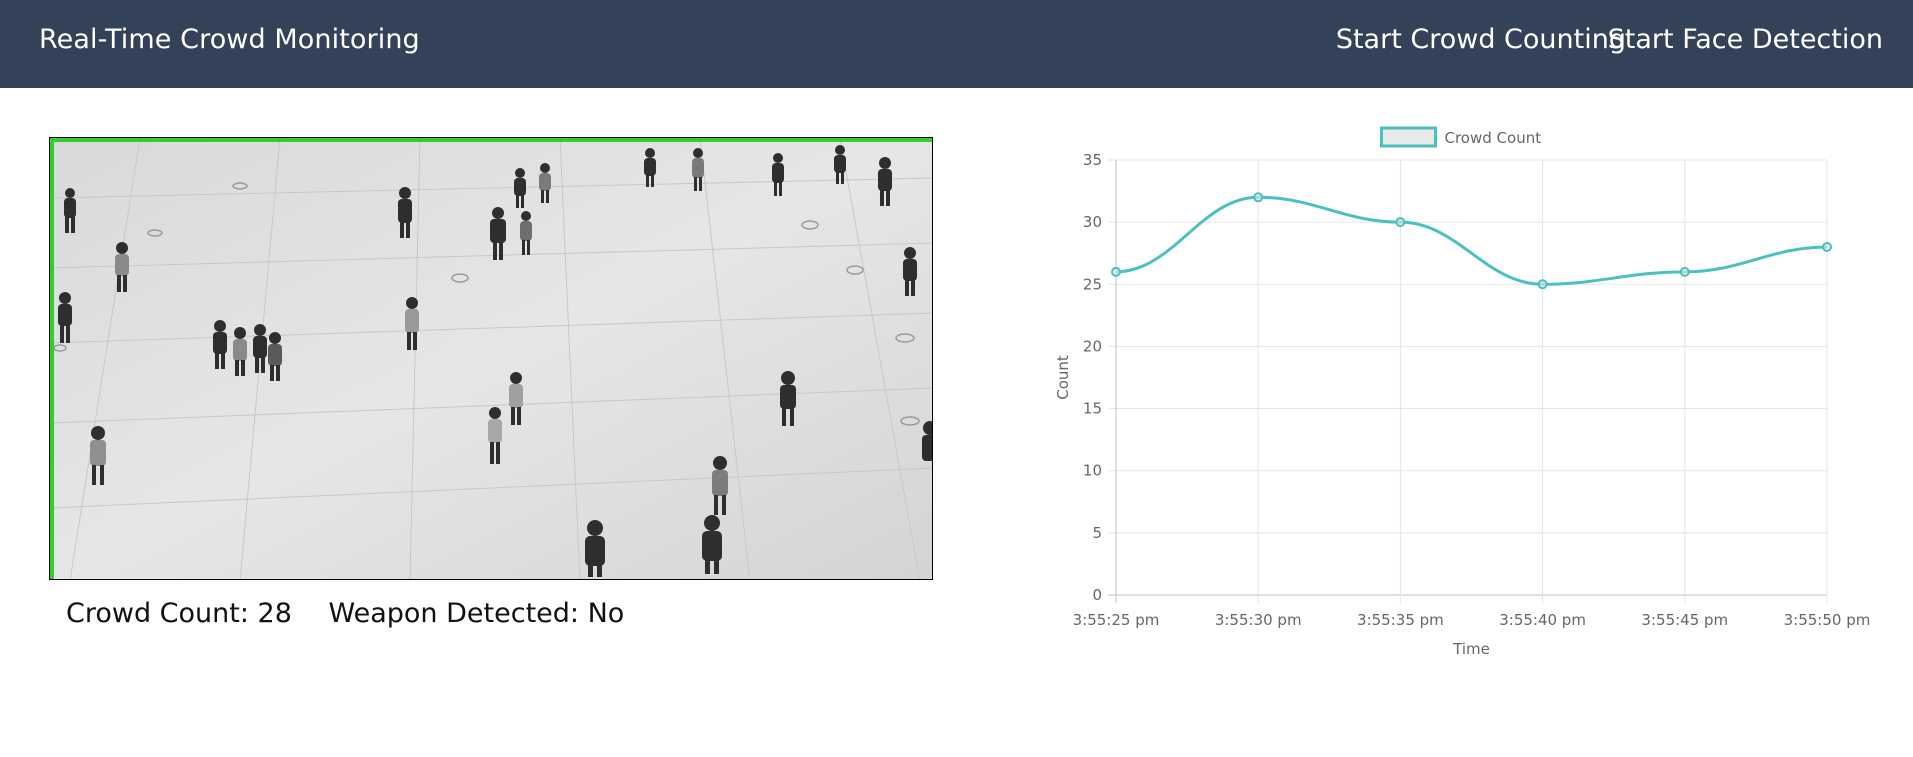 The height and width of the screenshot is (757, 1913). Describe the element at coordinates (1258, 620) in the screenshot. I see `x-tick-label: 3:55:30 pm` at that location.